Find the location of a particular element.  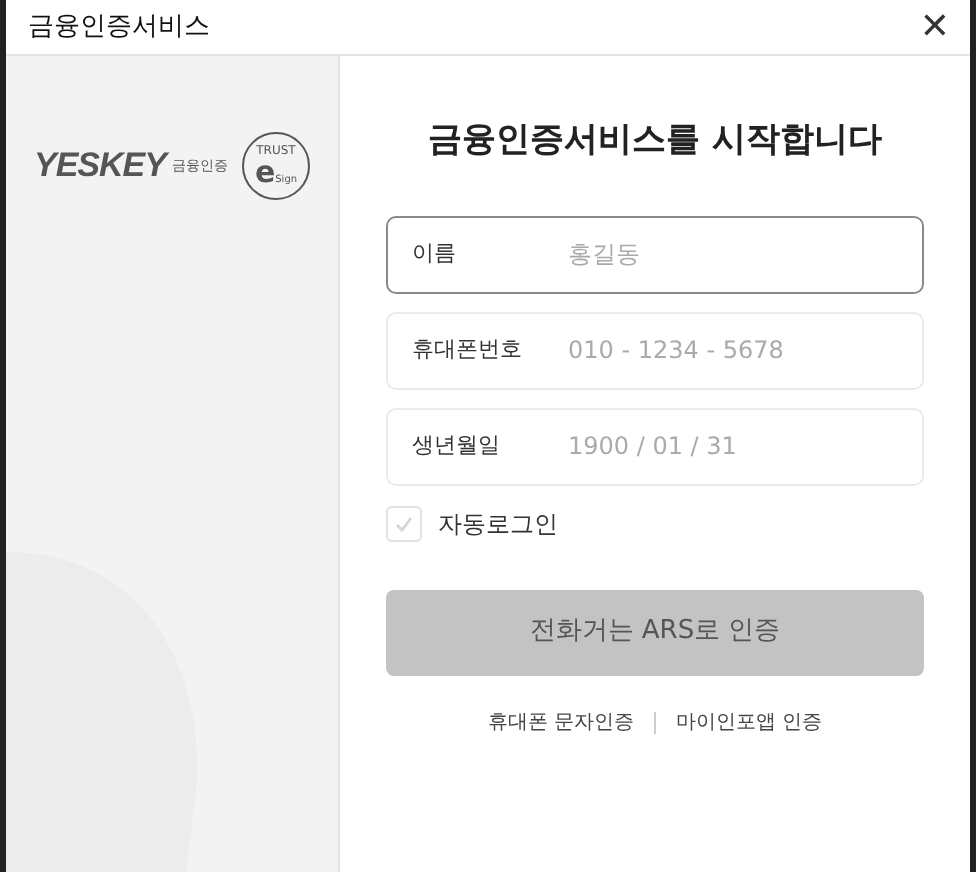

input-field: 생년월일 1900 / 01 / 31 is located at coordinates (655, 446).